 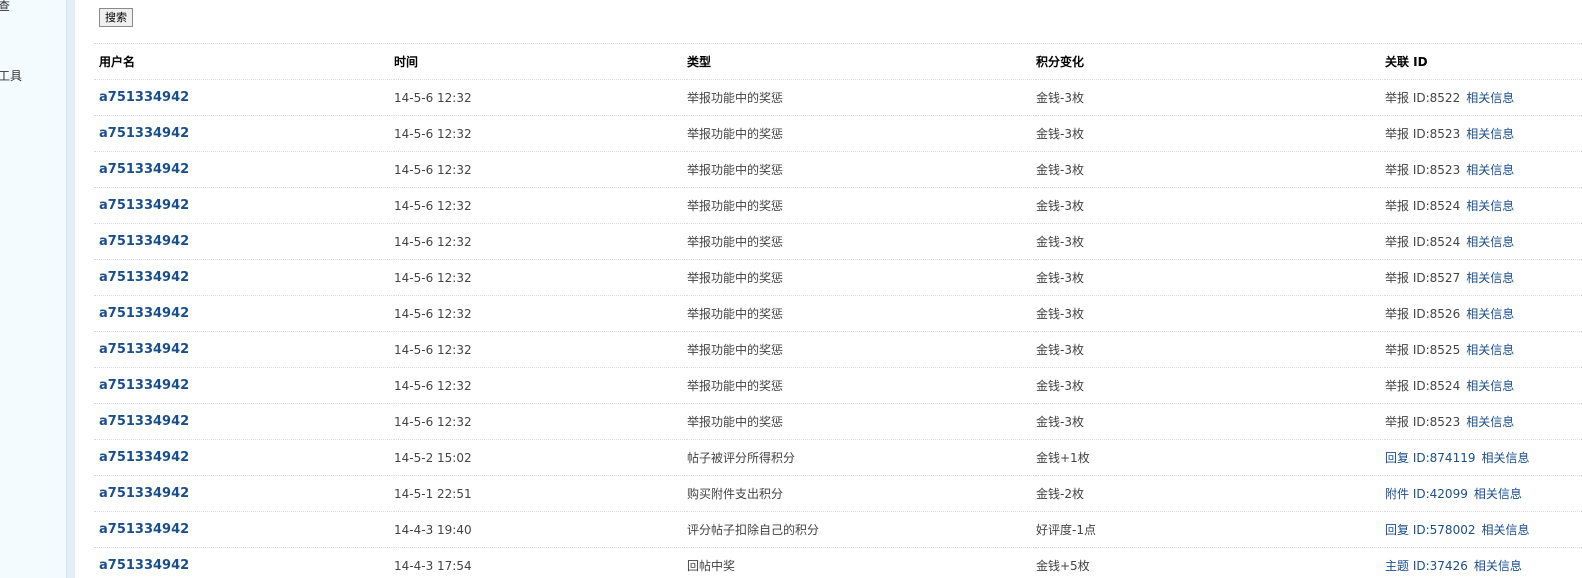 What do you see at coordinates (1210, 529) in the screenshot?
I see `credit-change-cell: 好评度-1点` at bounding box center [1210, 529].